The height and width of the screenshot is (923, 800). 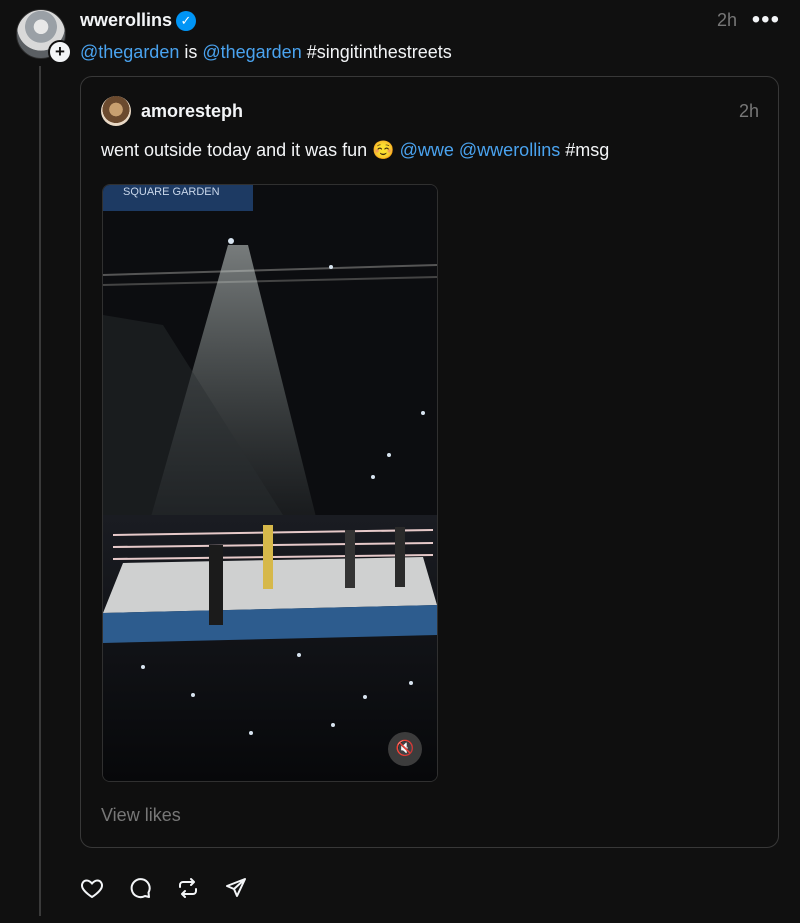 I want to click on repost-icon, so click(x=188, y=888).